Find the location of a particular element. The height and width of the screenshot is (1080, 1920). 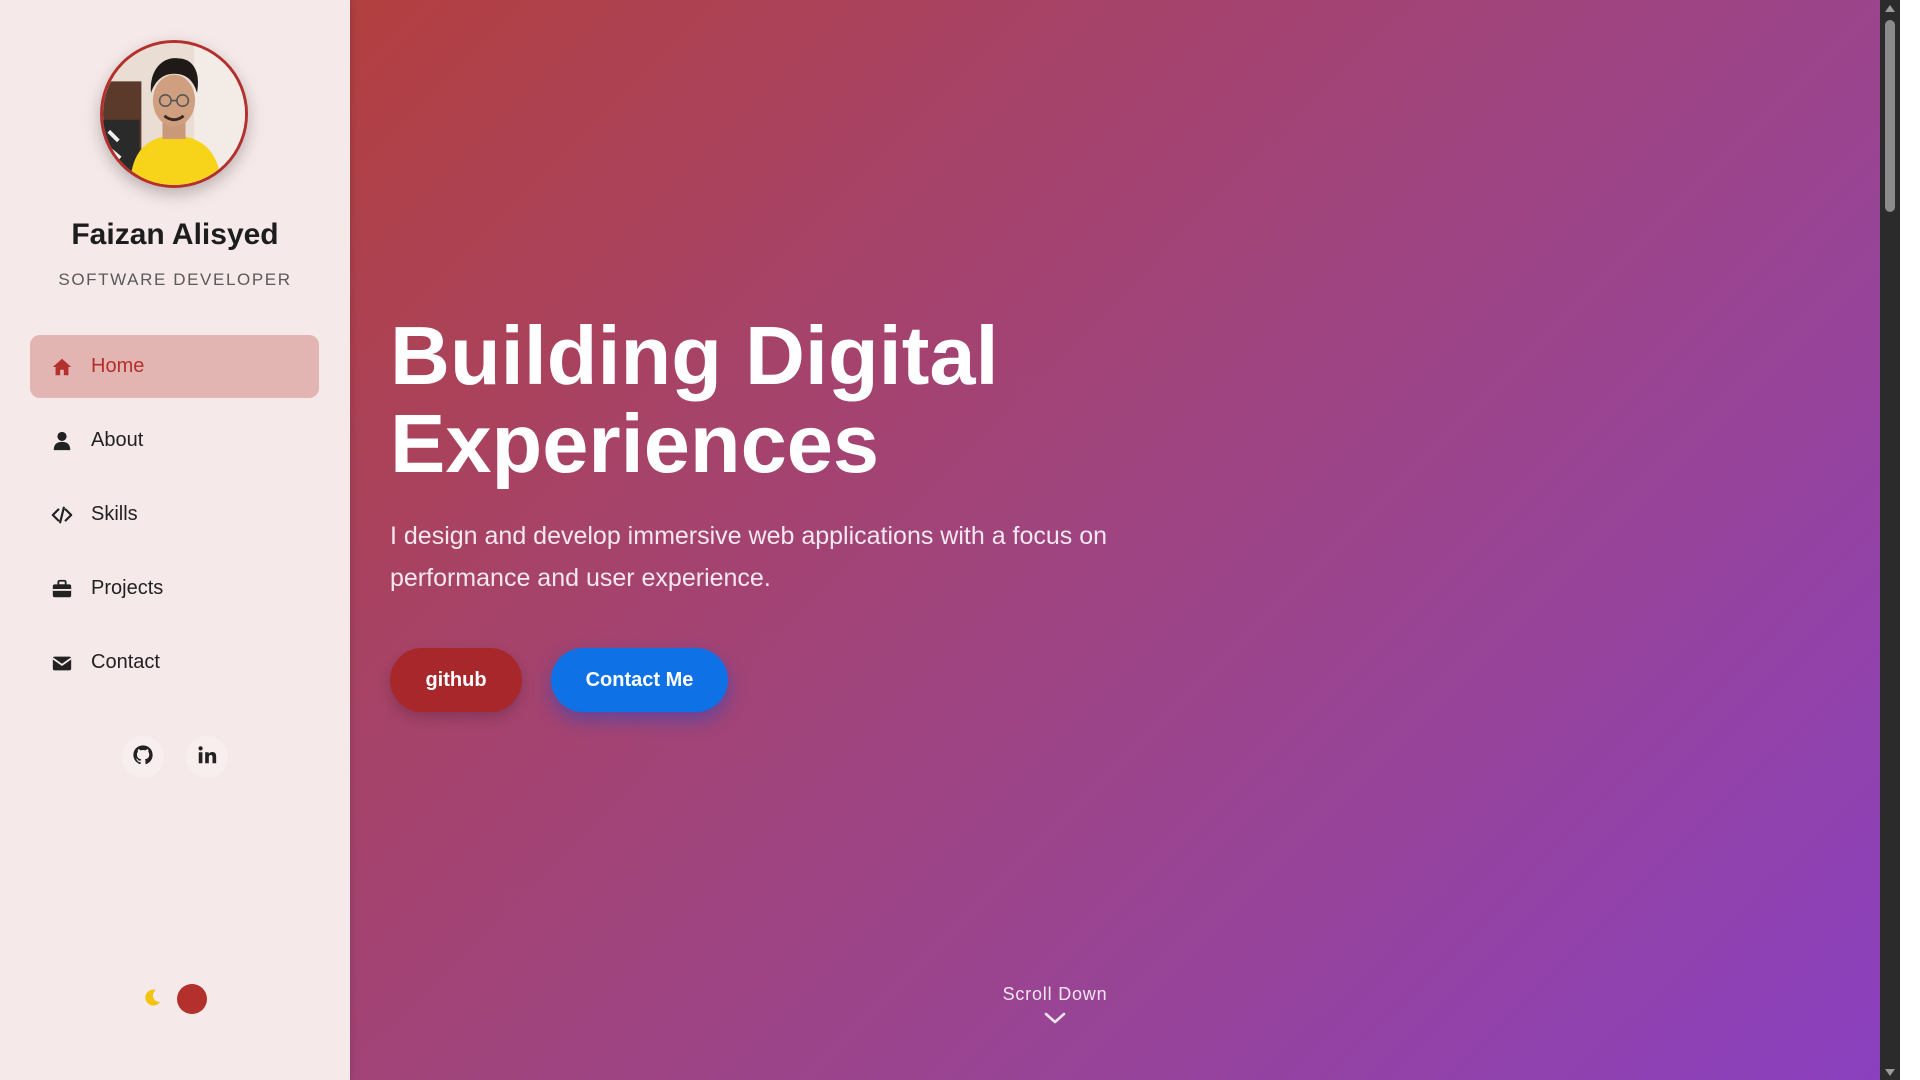

github-link is located at coordinates (143, 757).